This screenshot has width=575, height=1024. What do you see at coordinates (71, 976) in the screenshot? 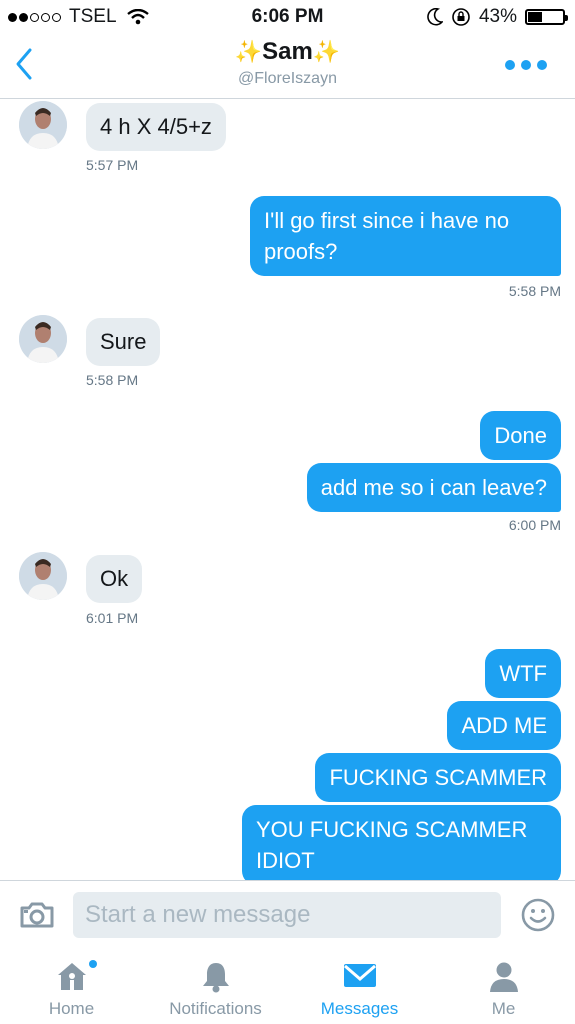
I see `home-icon` at bounding box center [71, 976].